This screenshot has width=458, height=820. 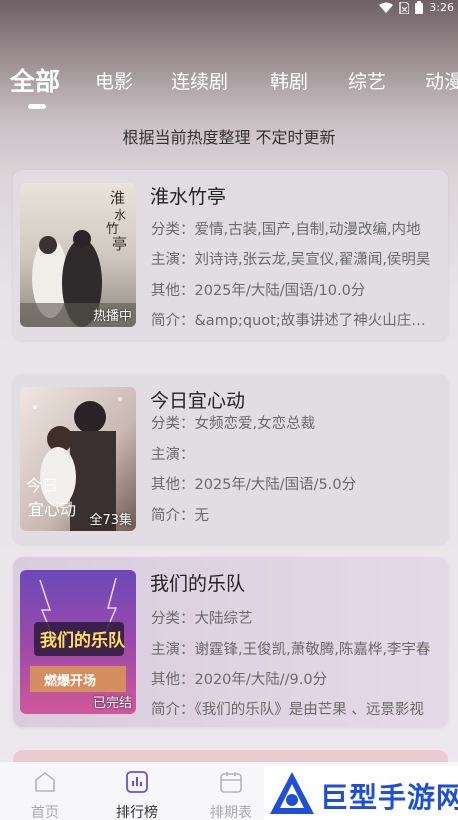 I want to click on watermark-text: 巨型手游网, so click(x=389, y=797).